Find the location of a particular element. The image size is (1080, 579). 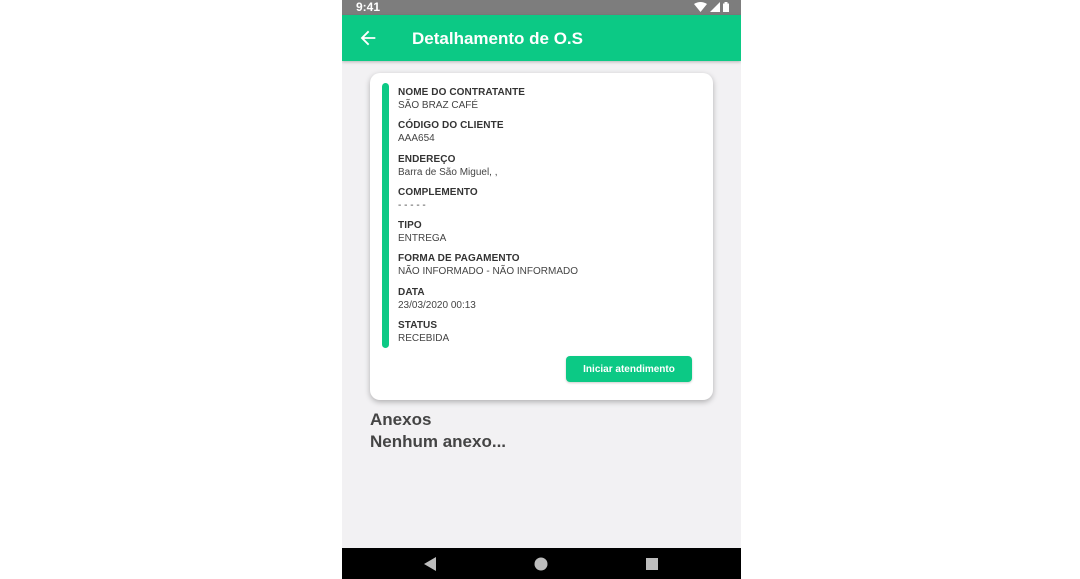

nav-home-icon is located at coordinates (541, 564).